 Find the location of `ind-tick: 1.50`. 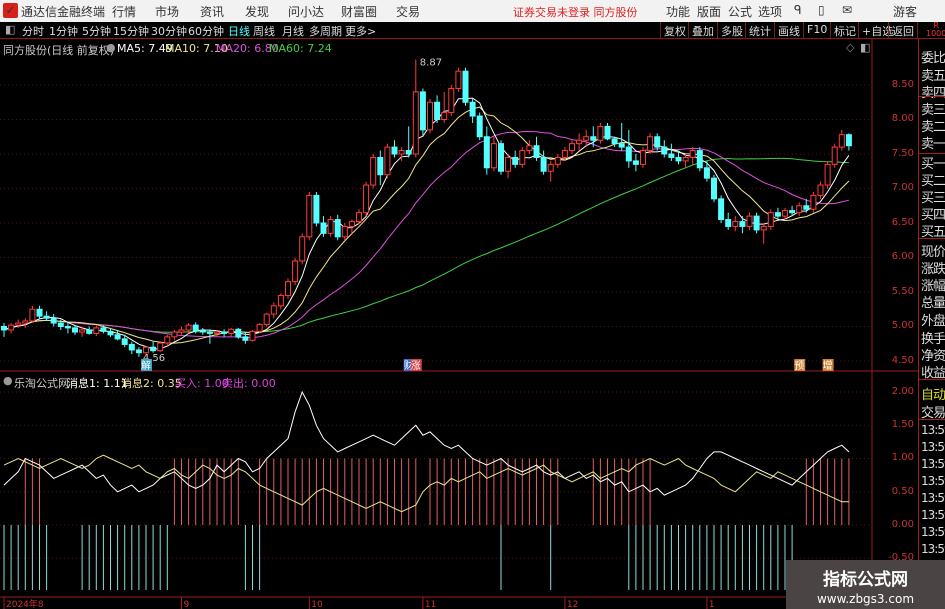

ind-tick: 1.50 is located at coordinates (902, 424).